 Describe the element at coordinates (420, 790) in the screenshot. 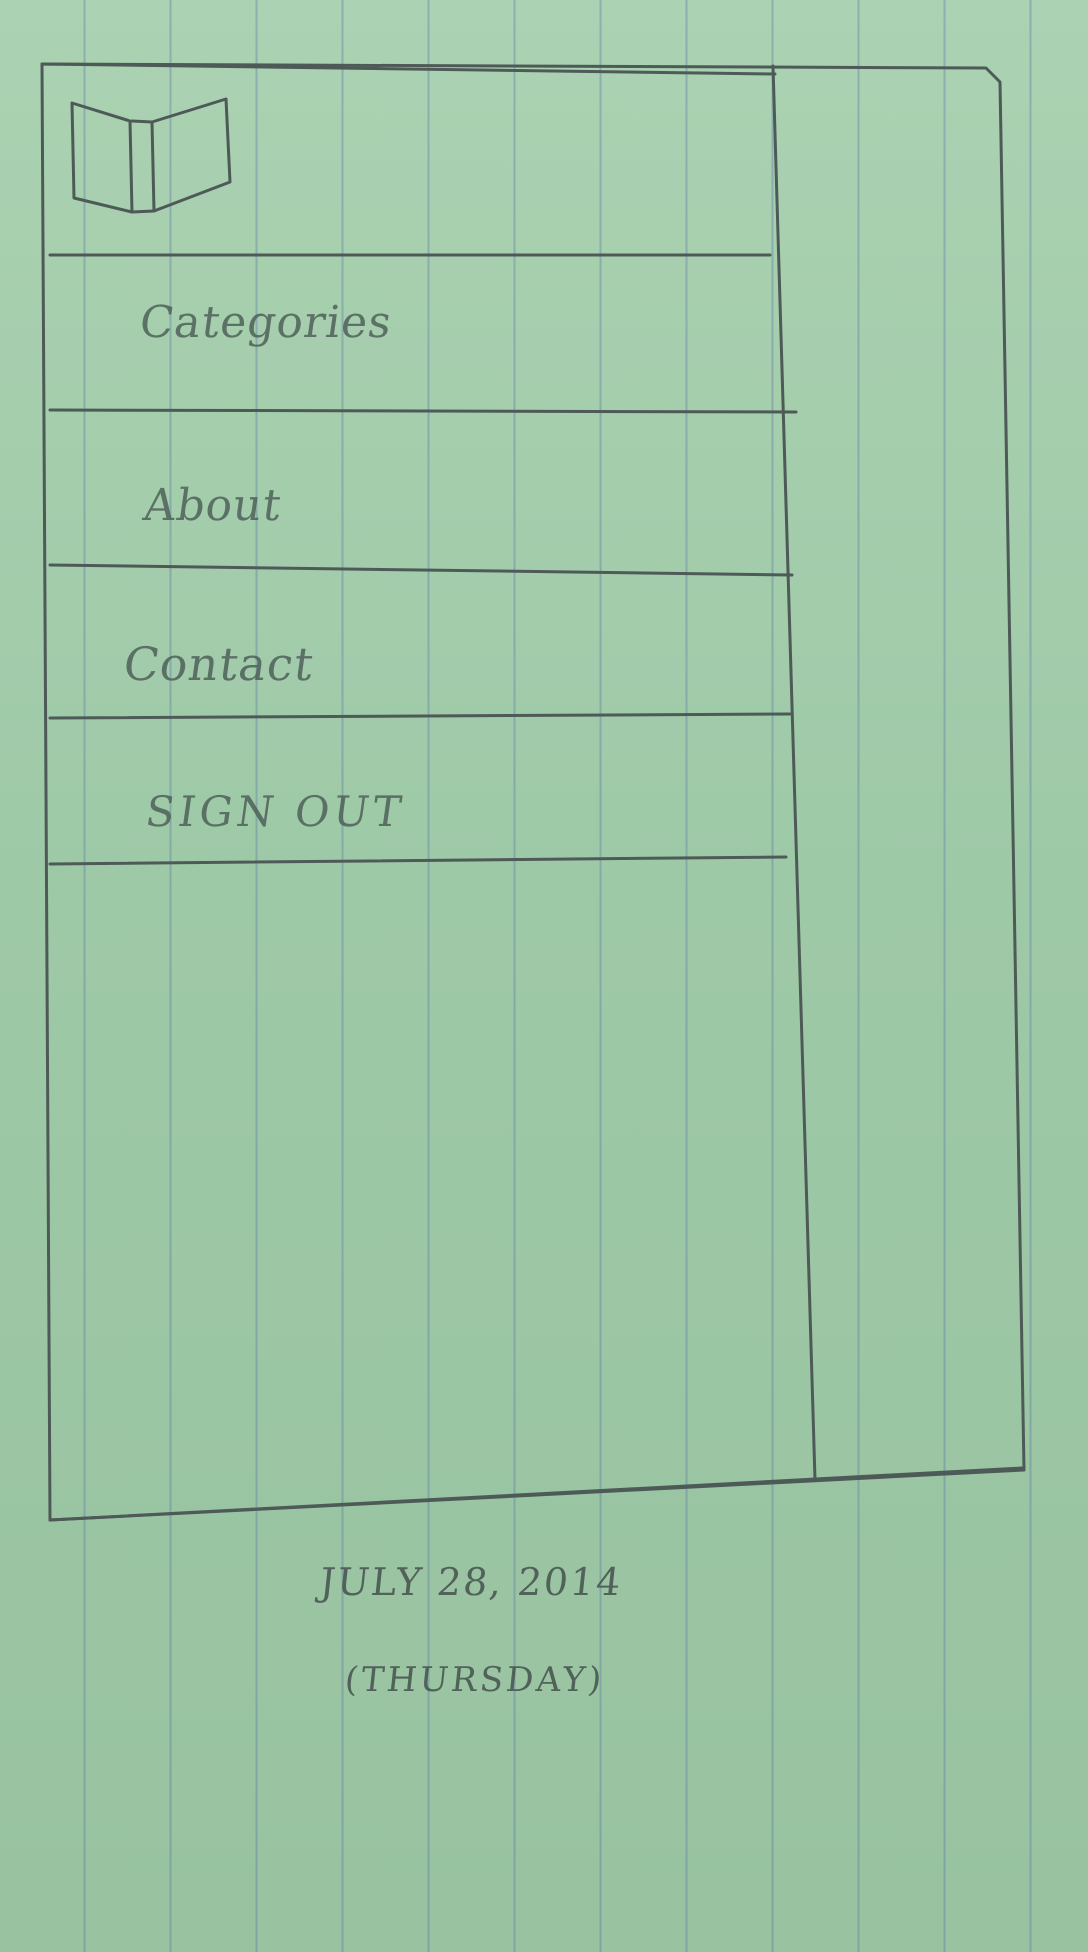

I see `menu-item-sign-out: SIGN OUT` at that location.